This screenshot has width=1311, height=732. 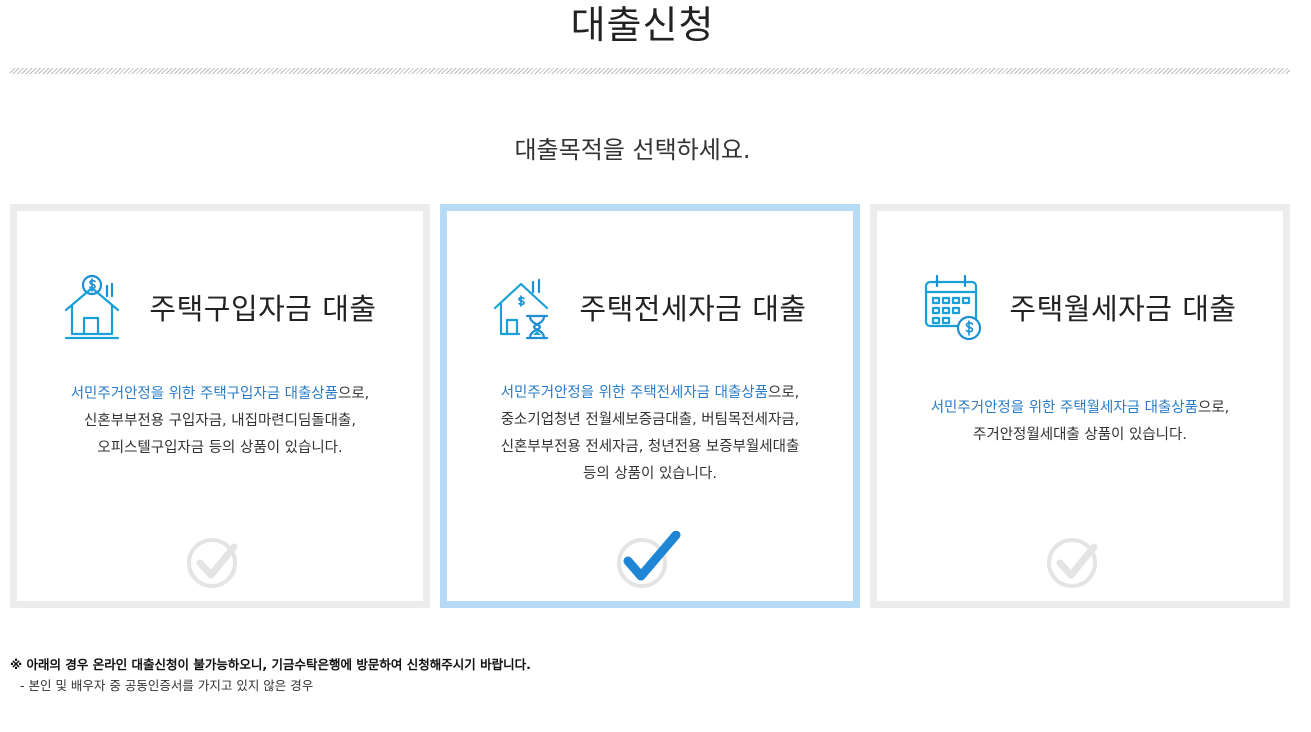 What do you see at coordinates (650, 71) in the screenshot?
I see `title-divider` at bounding box center [650, 71].